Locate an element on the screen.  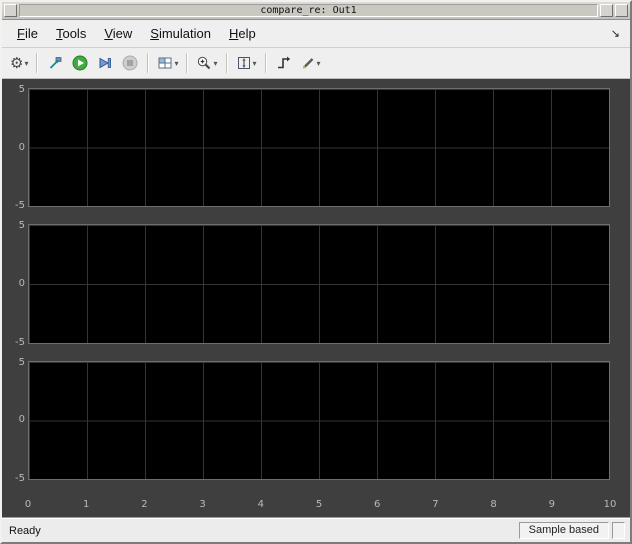
menu-simulation-key: S is located at coordinates (154, 33).